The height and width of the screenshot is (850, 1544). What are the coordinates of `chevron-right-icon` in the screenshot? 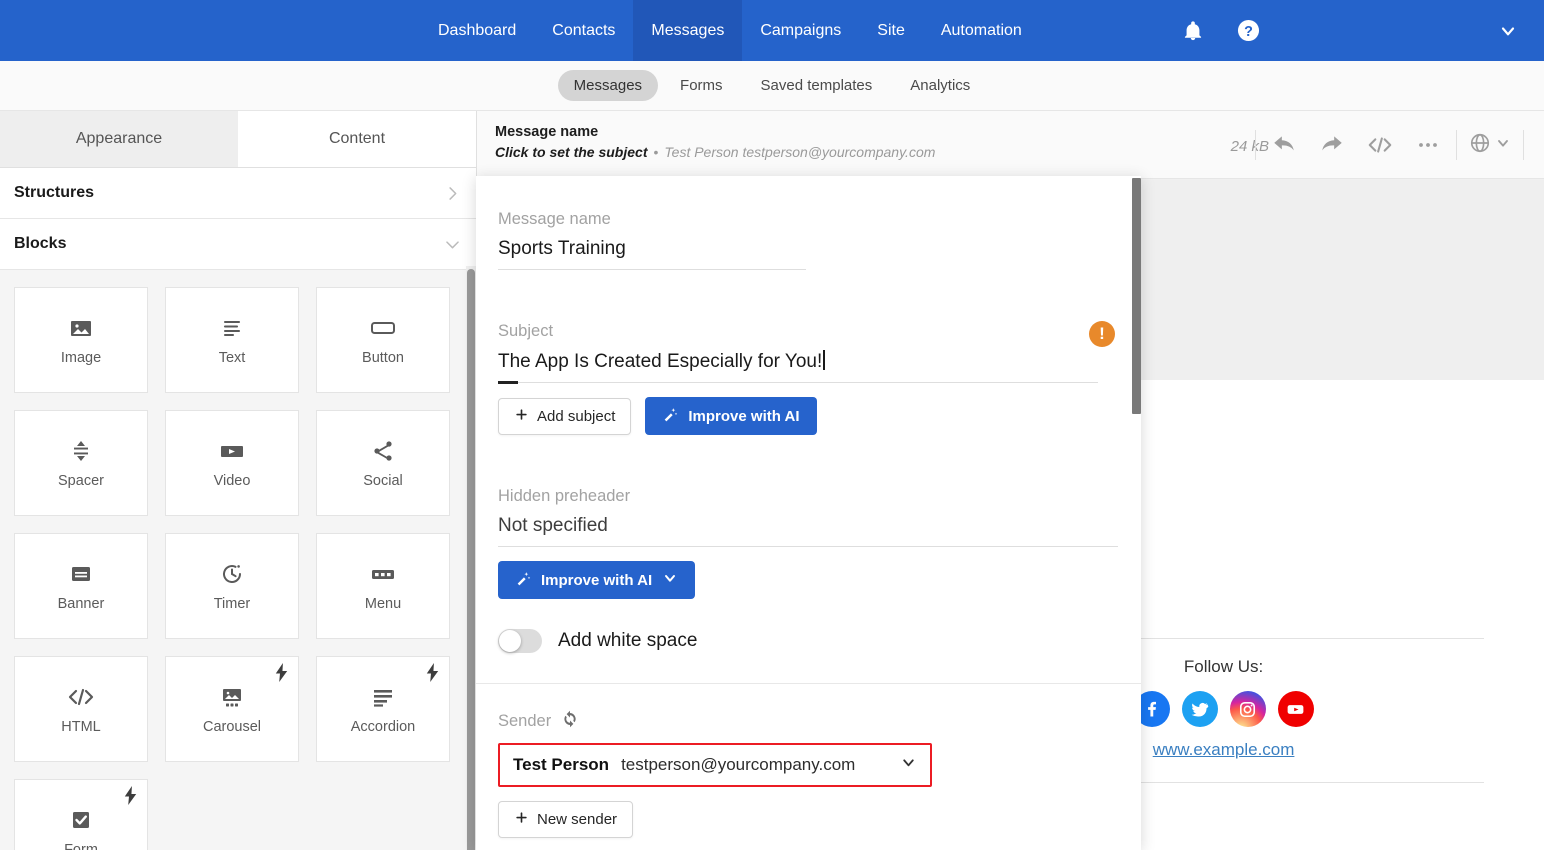 It's located at (452, 193).